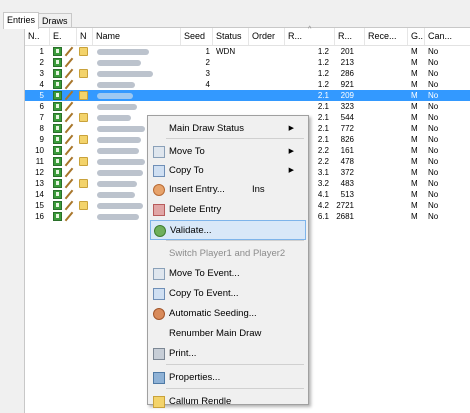  What do you see at coordinates (247, 62) in the screenshot?
I see `table-row: 2 2 1.2 213 M No` at bounding box center [247, 62].